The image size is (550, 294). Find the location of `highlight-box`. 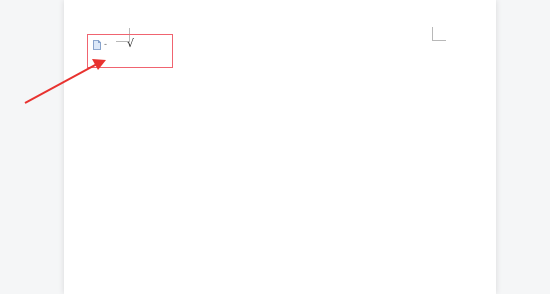

highlight-box is located at coordinates (130, 51).